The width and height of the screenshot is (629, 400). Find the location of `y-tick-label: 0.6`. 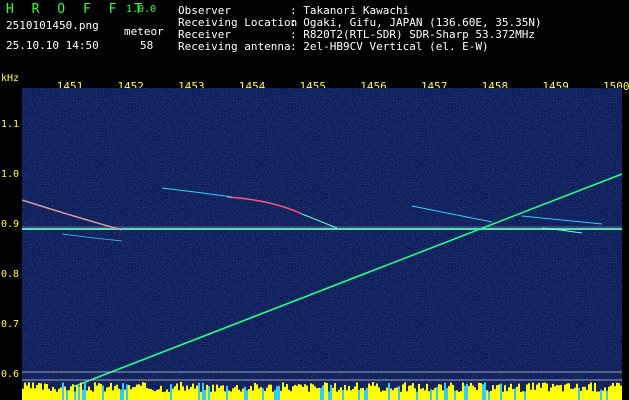

y-tick-label: 0.6 is located at coordinates (10, 374).